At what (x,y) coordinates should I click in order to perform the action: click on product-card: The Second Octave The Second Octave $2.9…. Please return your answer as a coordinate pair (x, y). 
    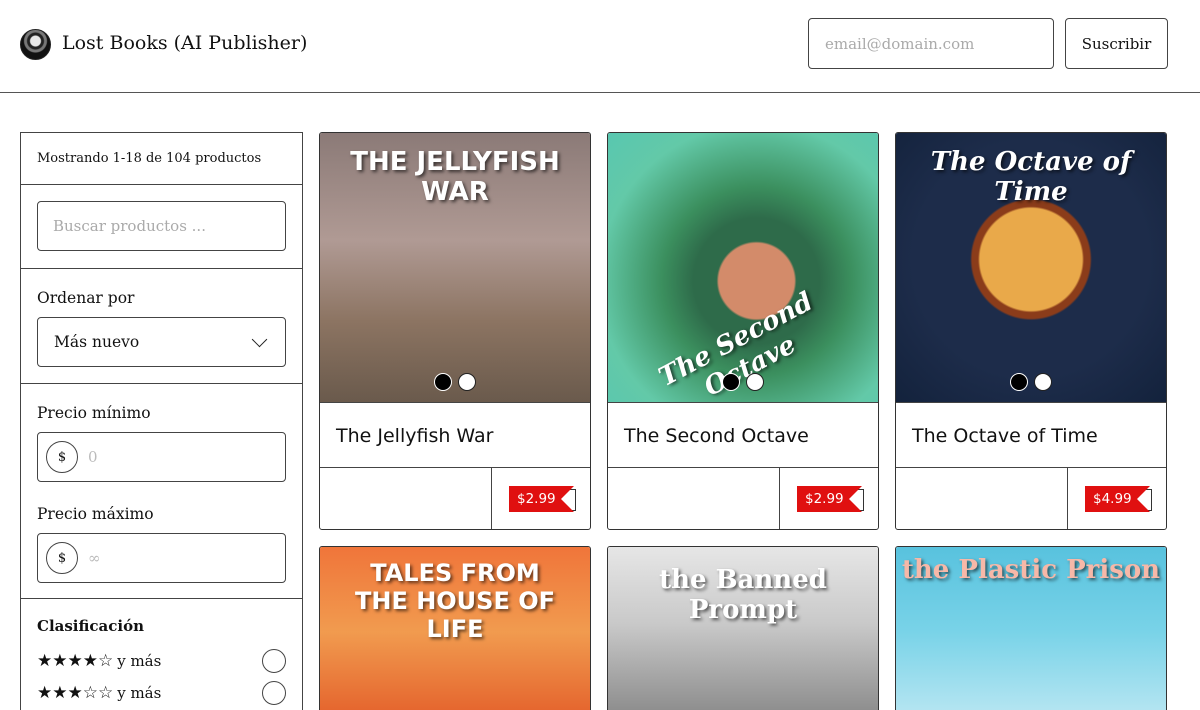
    Looking at the image, I should click on (743, 331).